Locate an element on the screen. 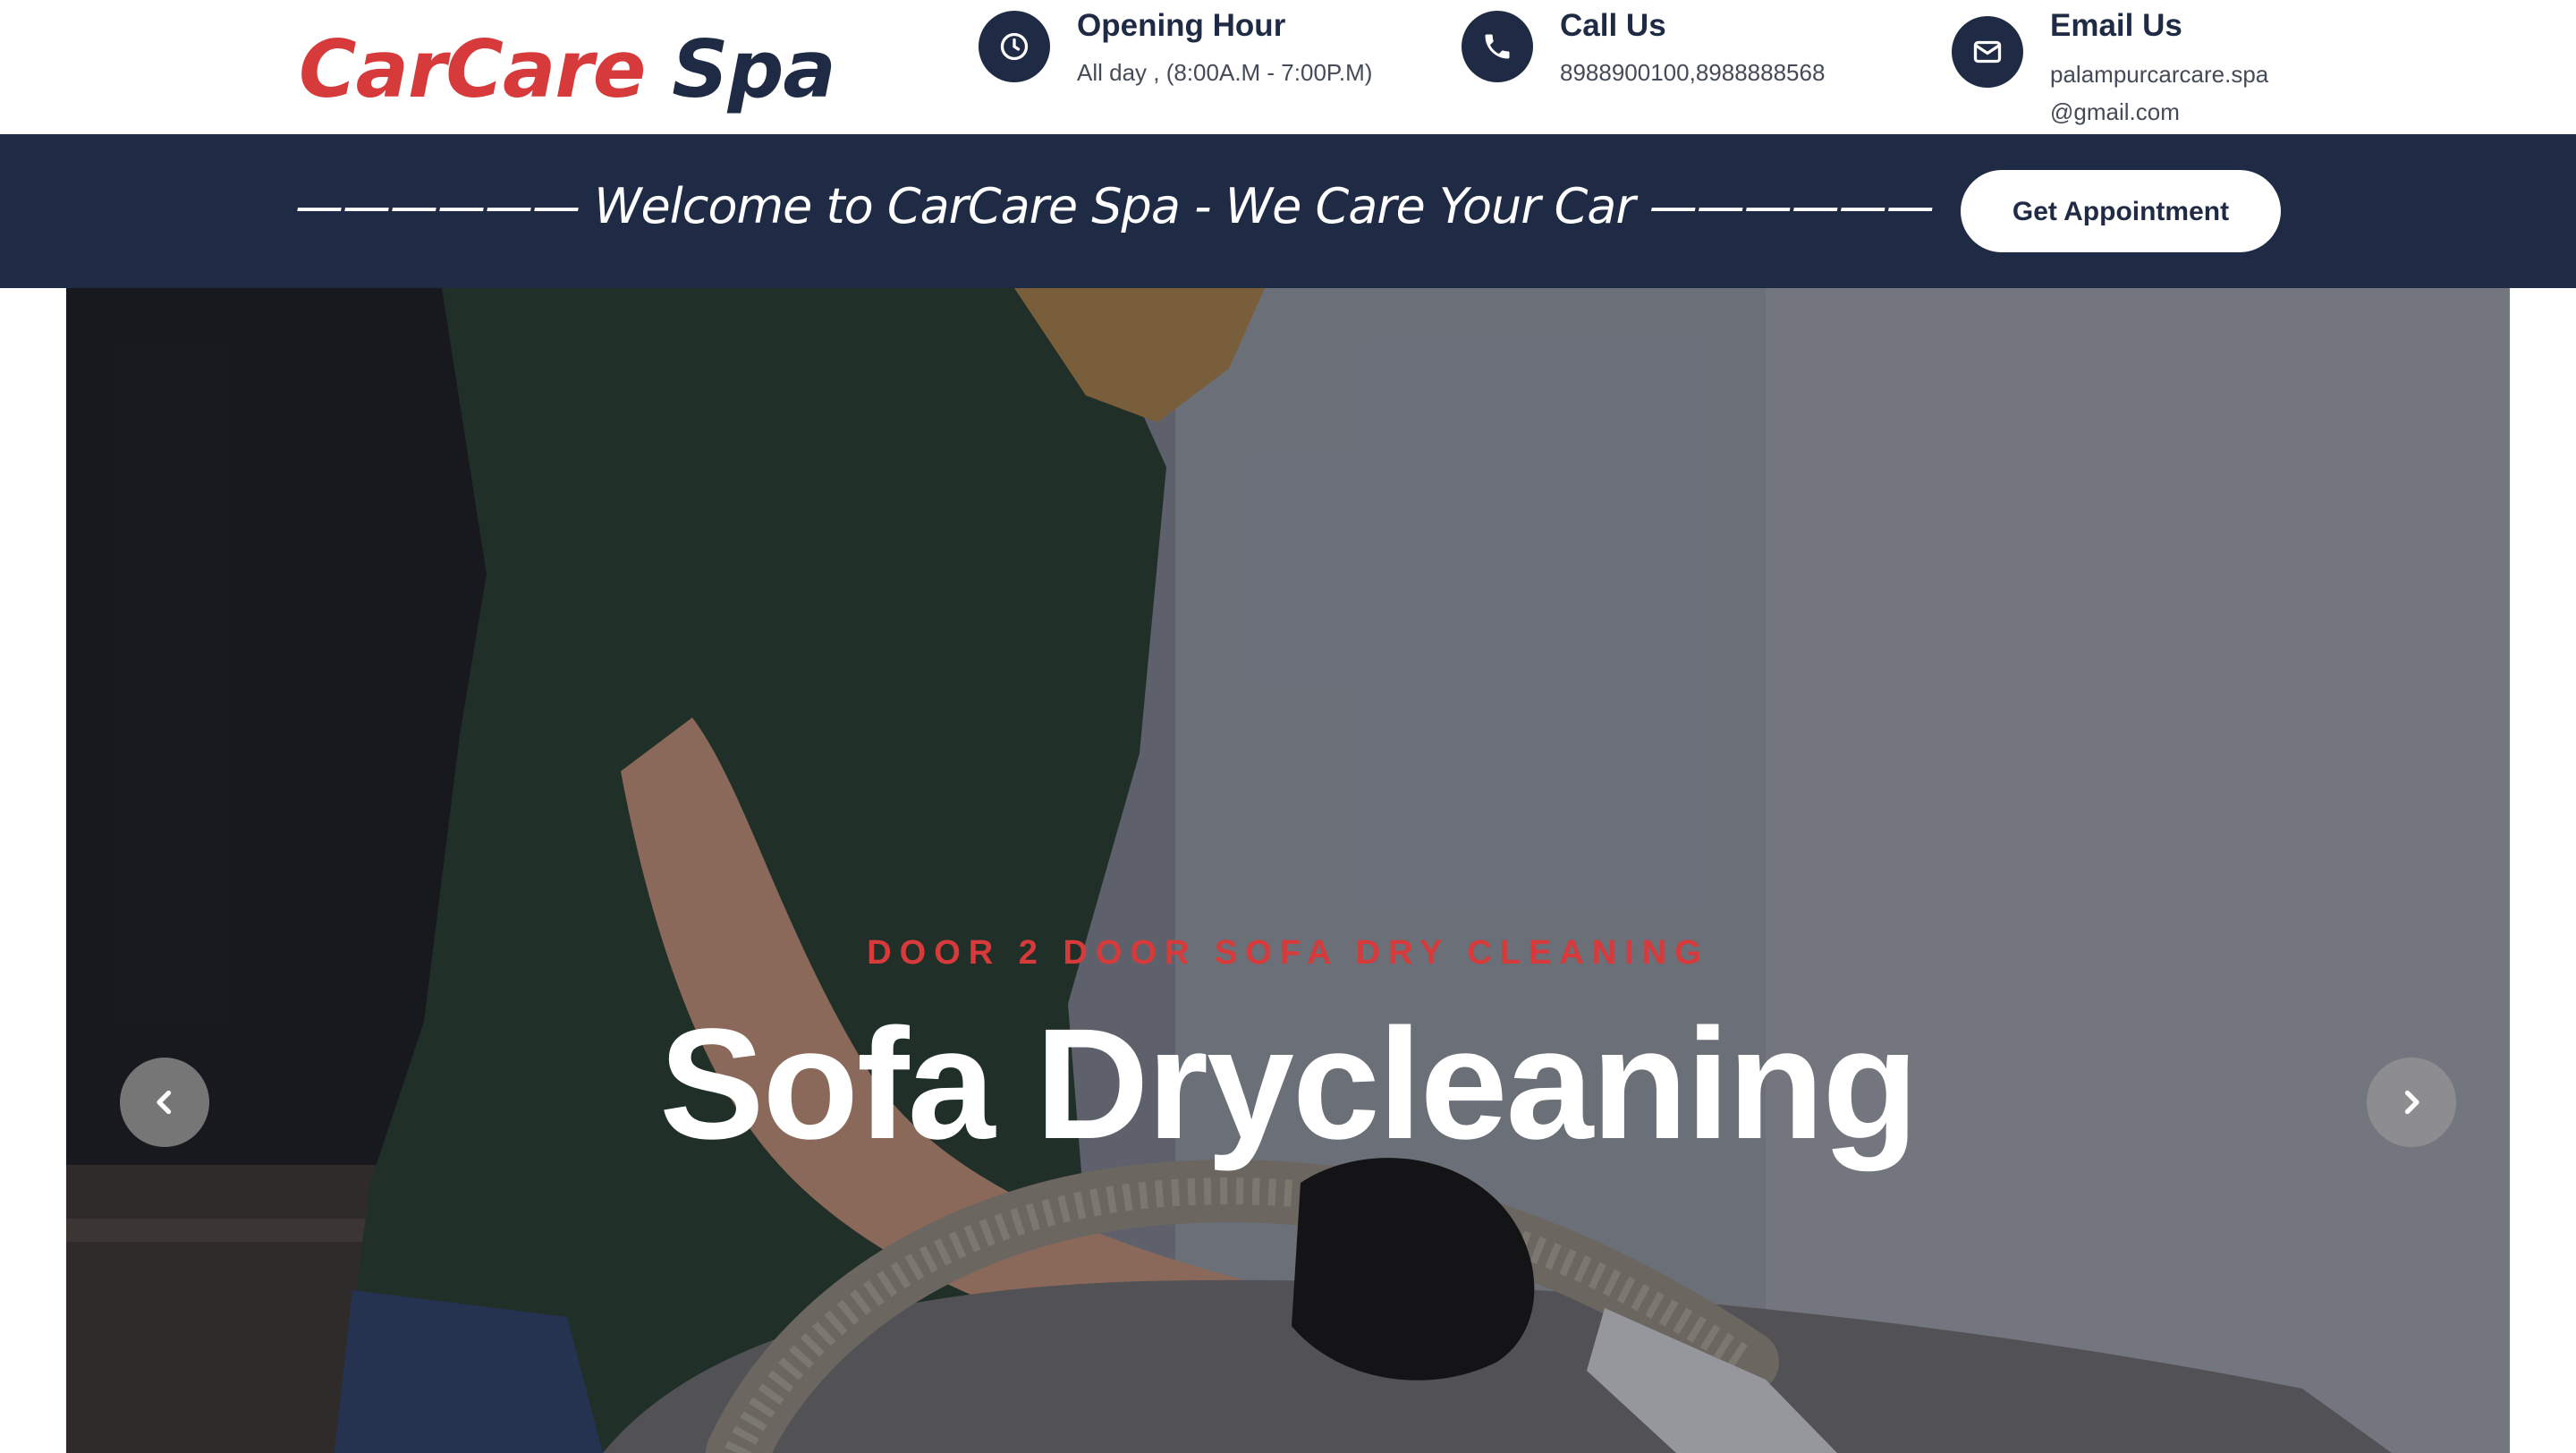 This screenshot has width=2576, height=1453. email-address-line1: palampurcarcare.spa is located at coordinates (2159, 74).